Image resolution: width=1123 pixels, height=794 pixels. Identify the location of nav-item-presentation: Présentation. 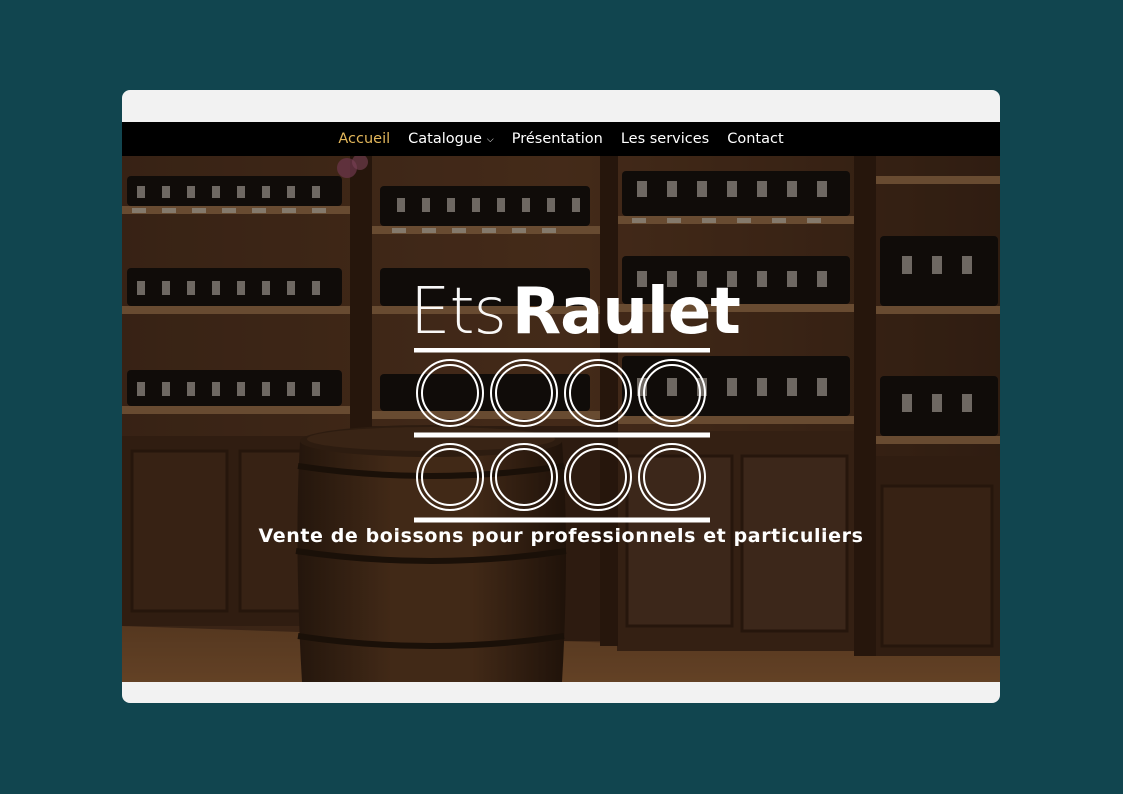
(557, 139).